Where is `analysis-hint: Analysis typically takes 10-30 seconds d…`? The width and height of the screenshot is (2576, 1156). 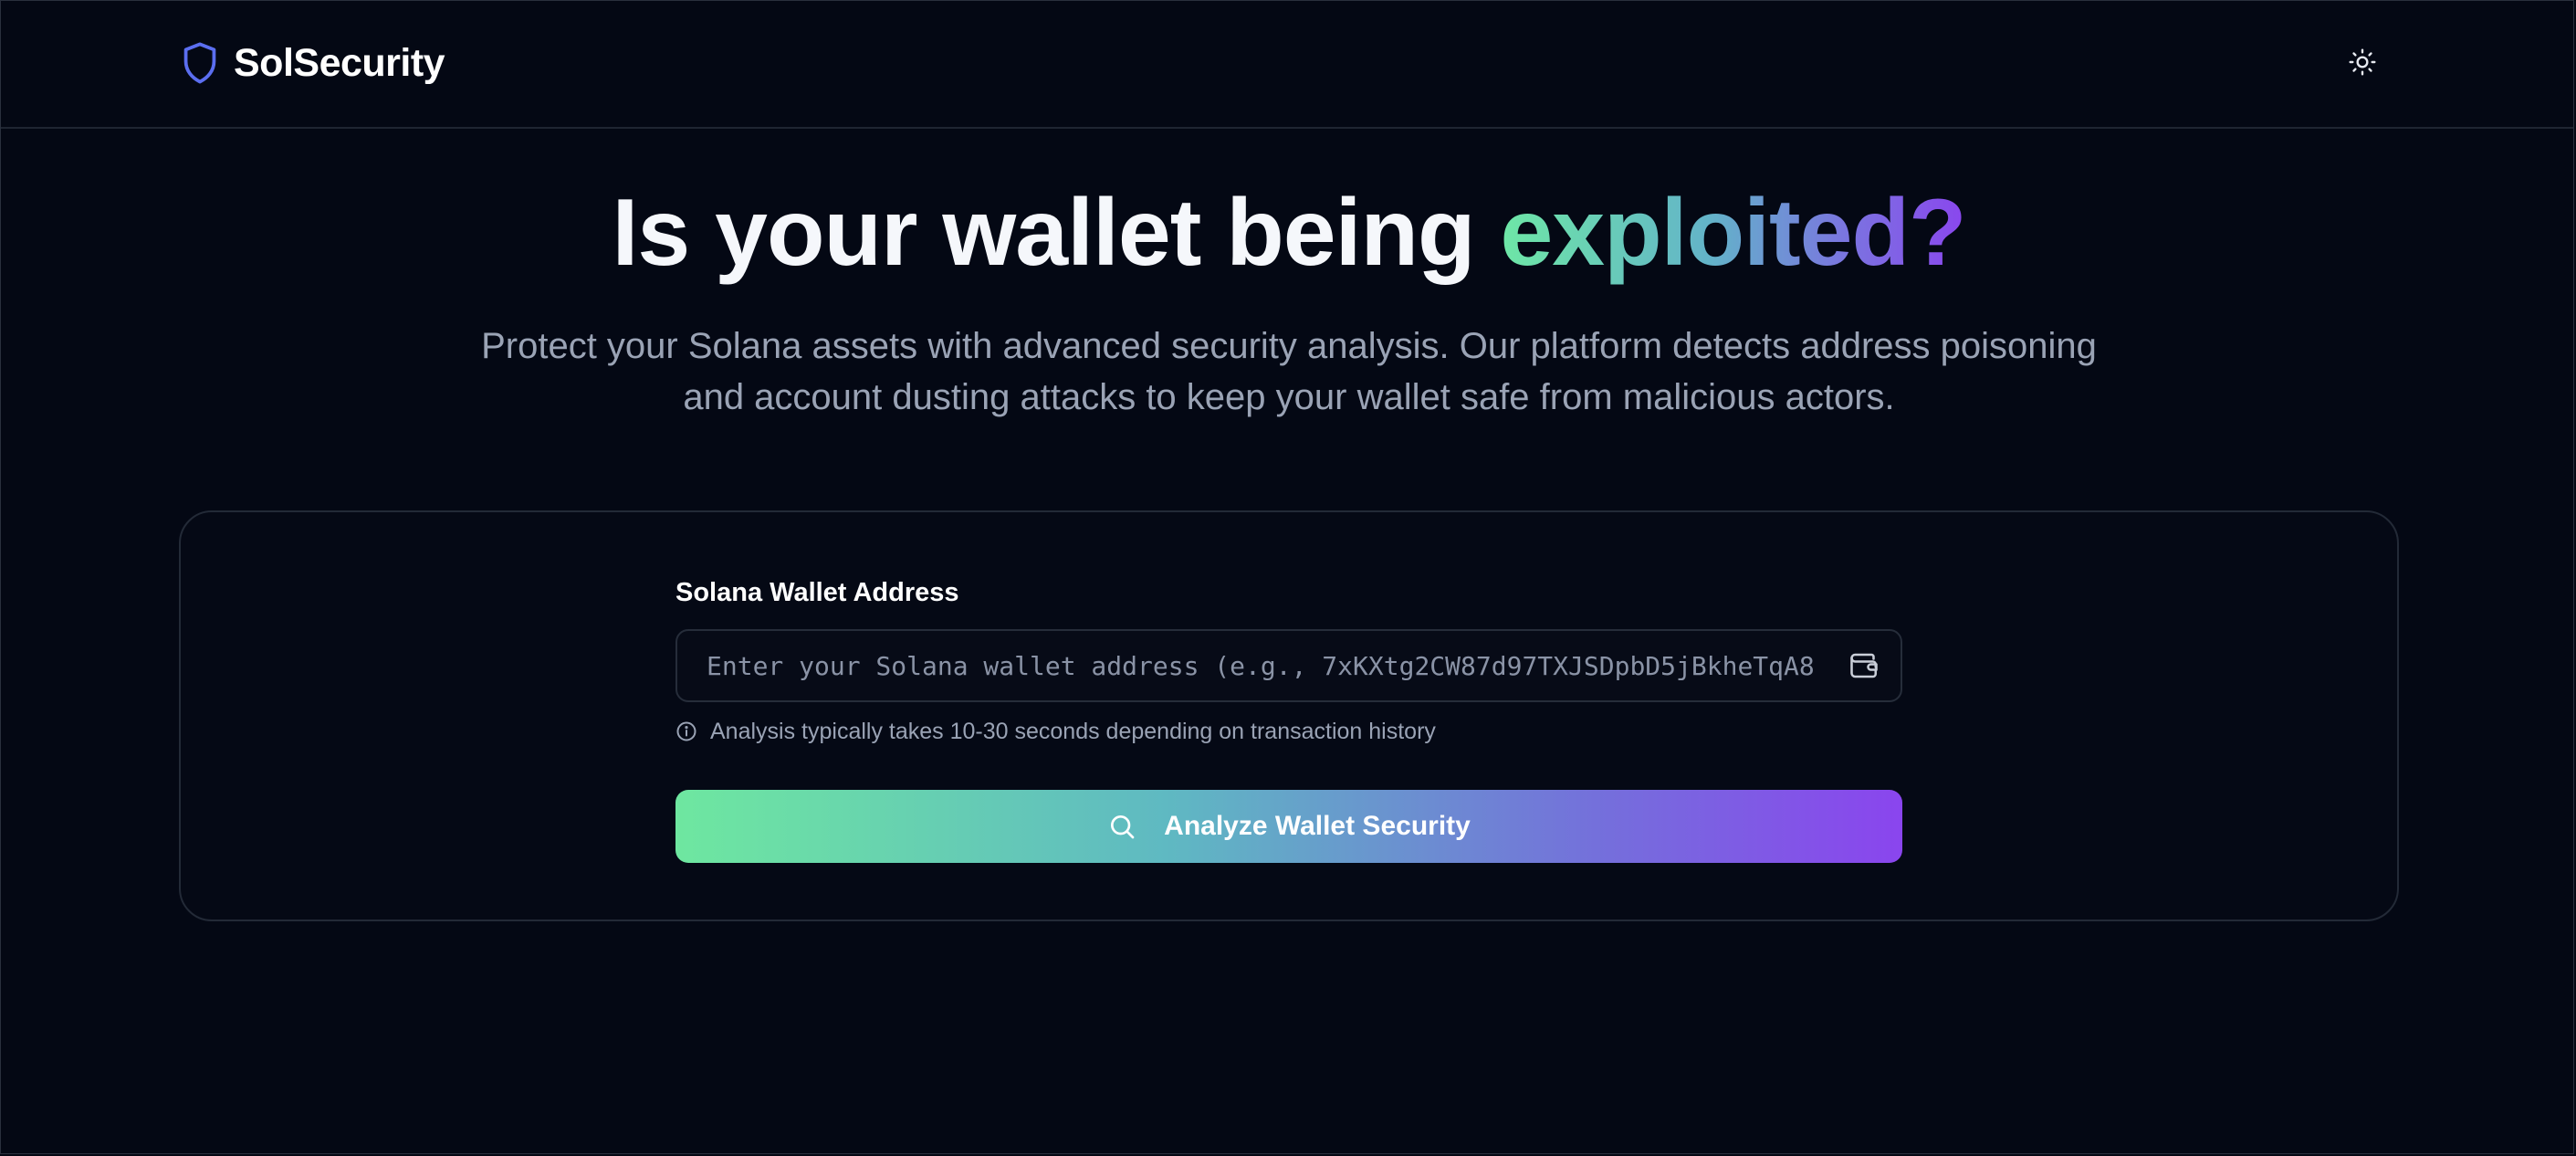
analysis-hint: Analysis typically takes 10-30 seconds d… is located at coordinates (1055, 731).